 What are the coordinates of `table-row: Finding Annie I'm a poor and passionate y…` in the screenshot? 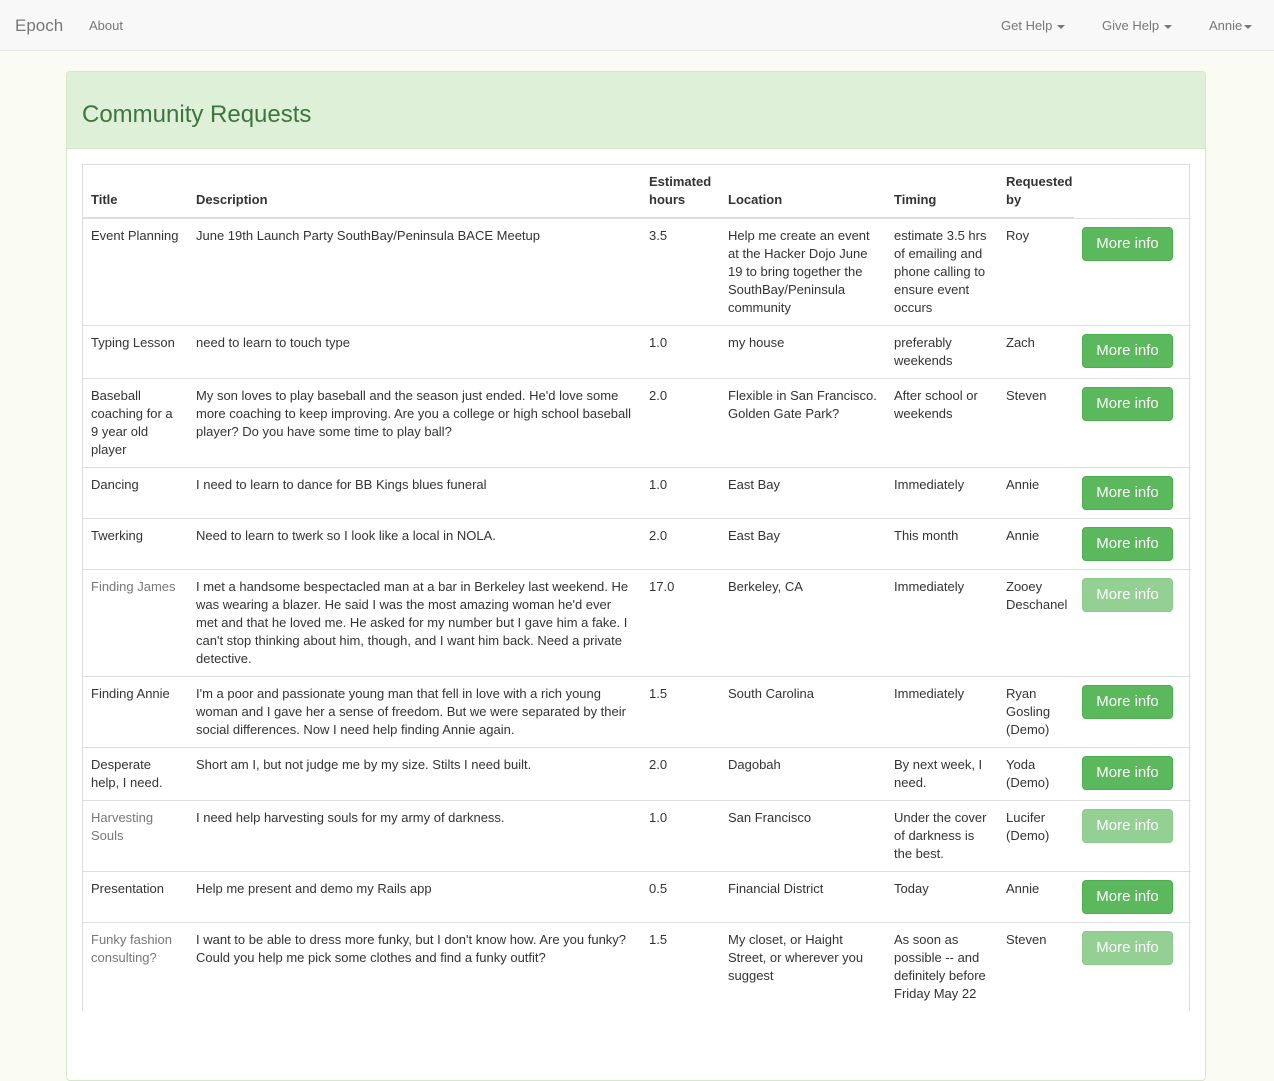 It's located at (637, 712).